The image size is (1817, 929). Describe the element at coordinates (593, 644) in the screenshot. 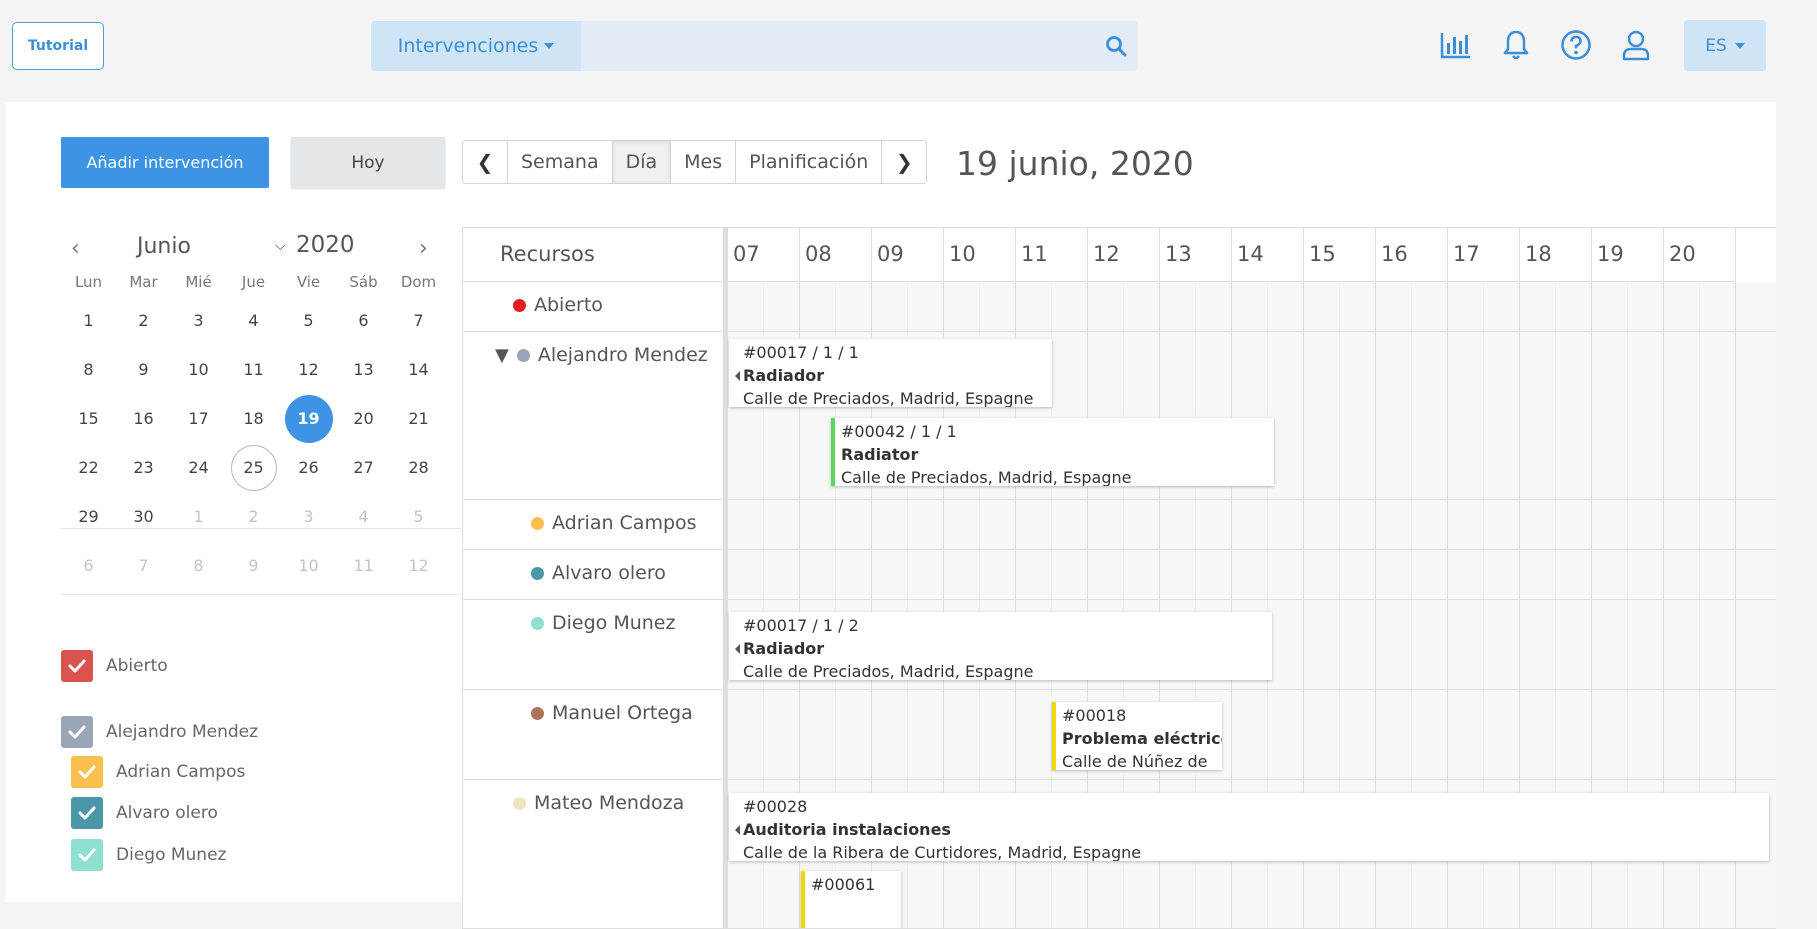

I see `resource-row: Diego Munez` at that location.